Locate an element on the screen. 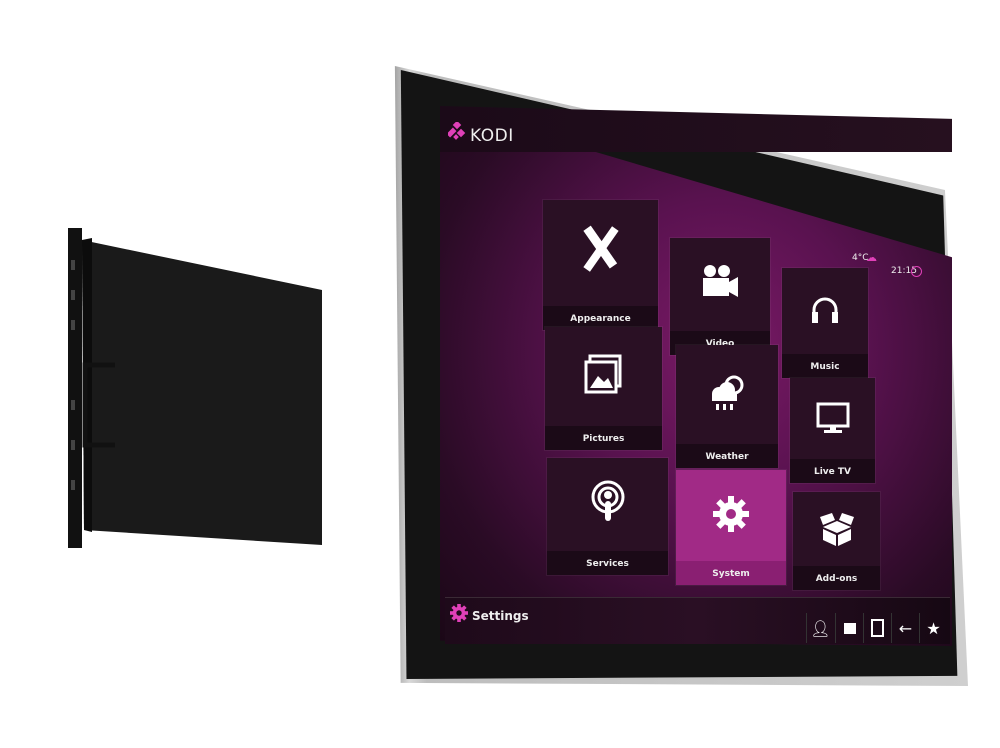  tile-label: Pictures is located at coordinates (603, 439).